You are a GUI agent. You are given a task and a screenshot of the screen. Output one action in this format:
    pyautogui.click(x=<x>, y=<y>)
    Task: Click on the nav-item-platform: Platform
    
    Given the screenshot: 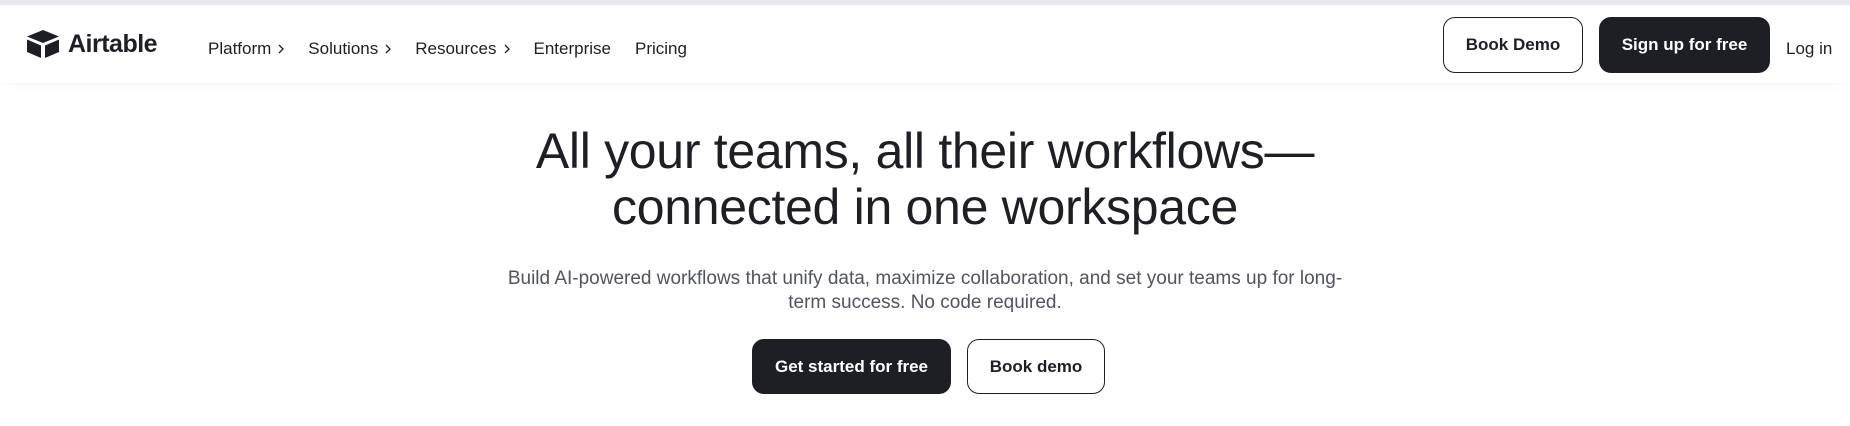 What is the action you would take?
    pyautogui.click(x=246, y=49)
    